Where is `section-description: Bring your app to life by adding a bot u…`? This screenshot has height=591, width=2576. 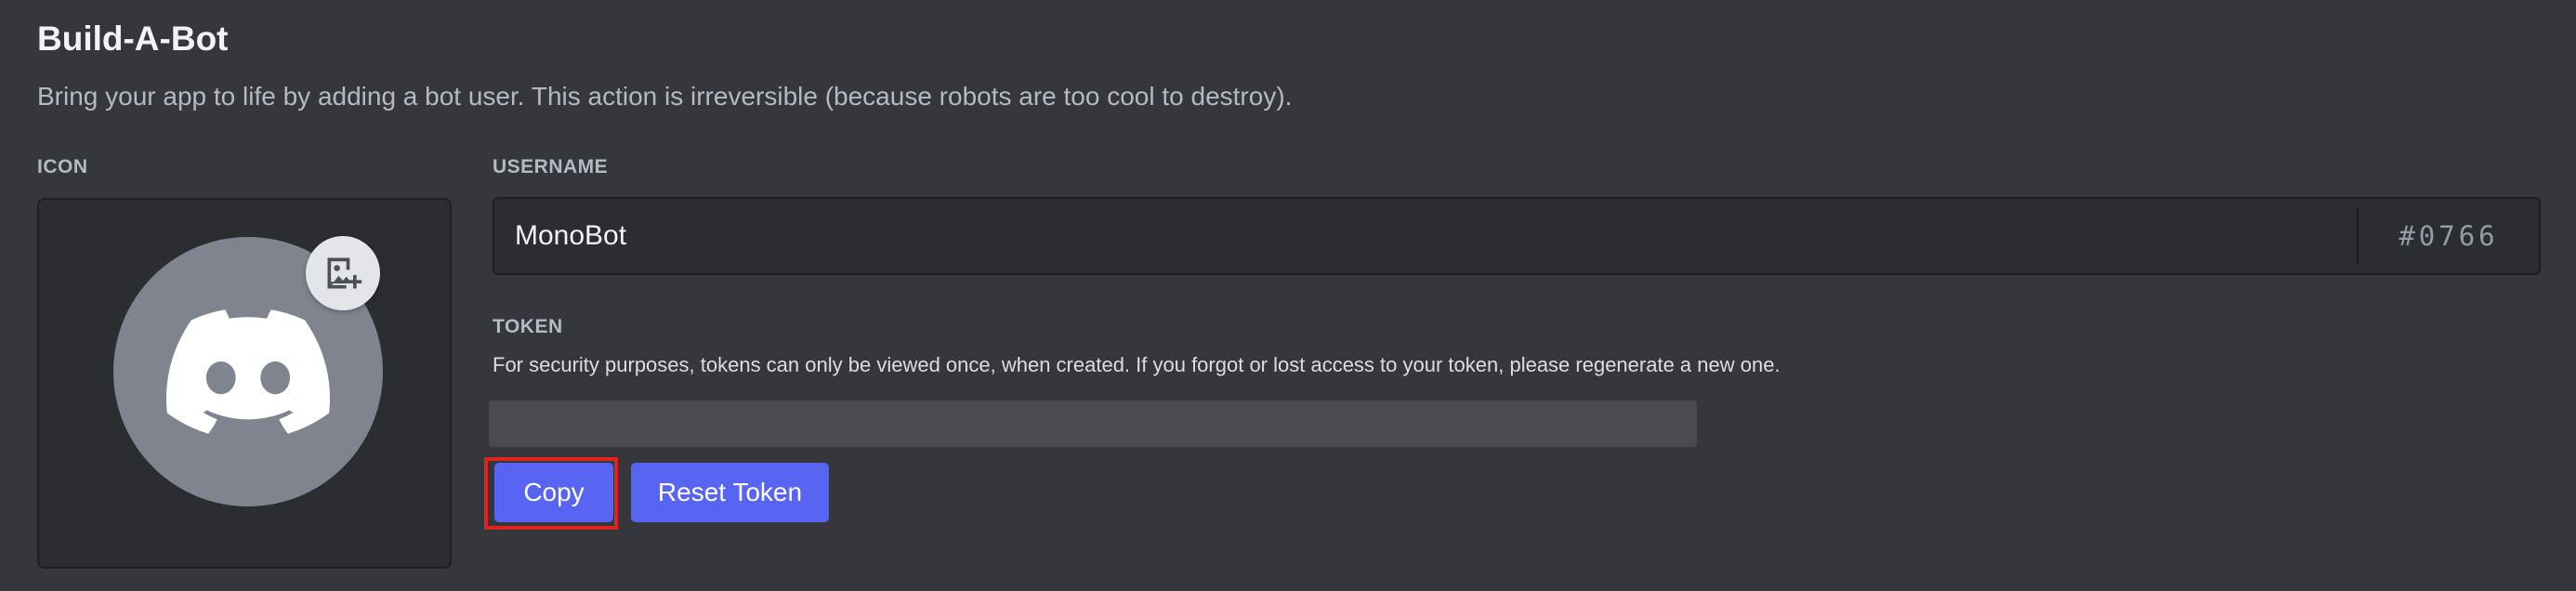
section-description: Bring your app to life by adding a bot u… is located at coordinates (665, 96).